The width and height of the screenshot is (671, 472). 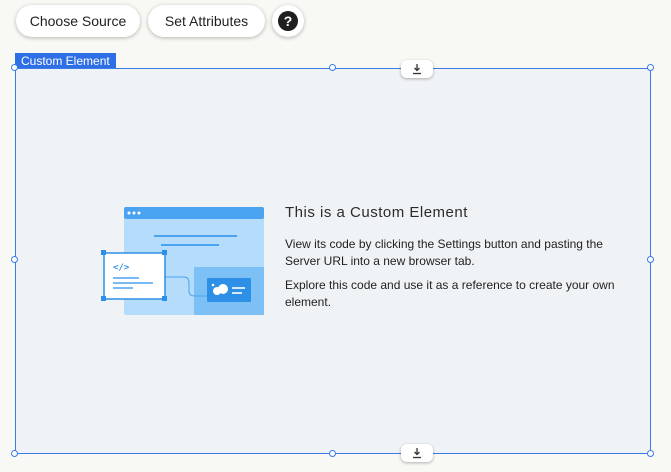 What do you see at coordinates (332, 453) in the screenshot?
I see `resize-handle-bottom-center` at bounding box center [332, 453].